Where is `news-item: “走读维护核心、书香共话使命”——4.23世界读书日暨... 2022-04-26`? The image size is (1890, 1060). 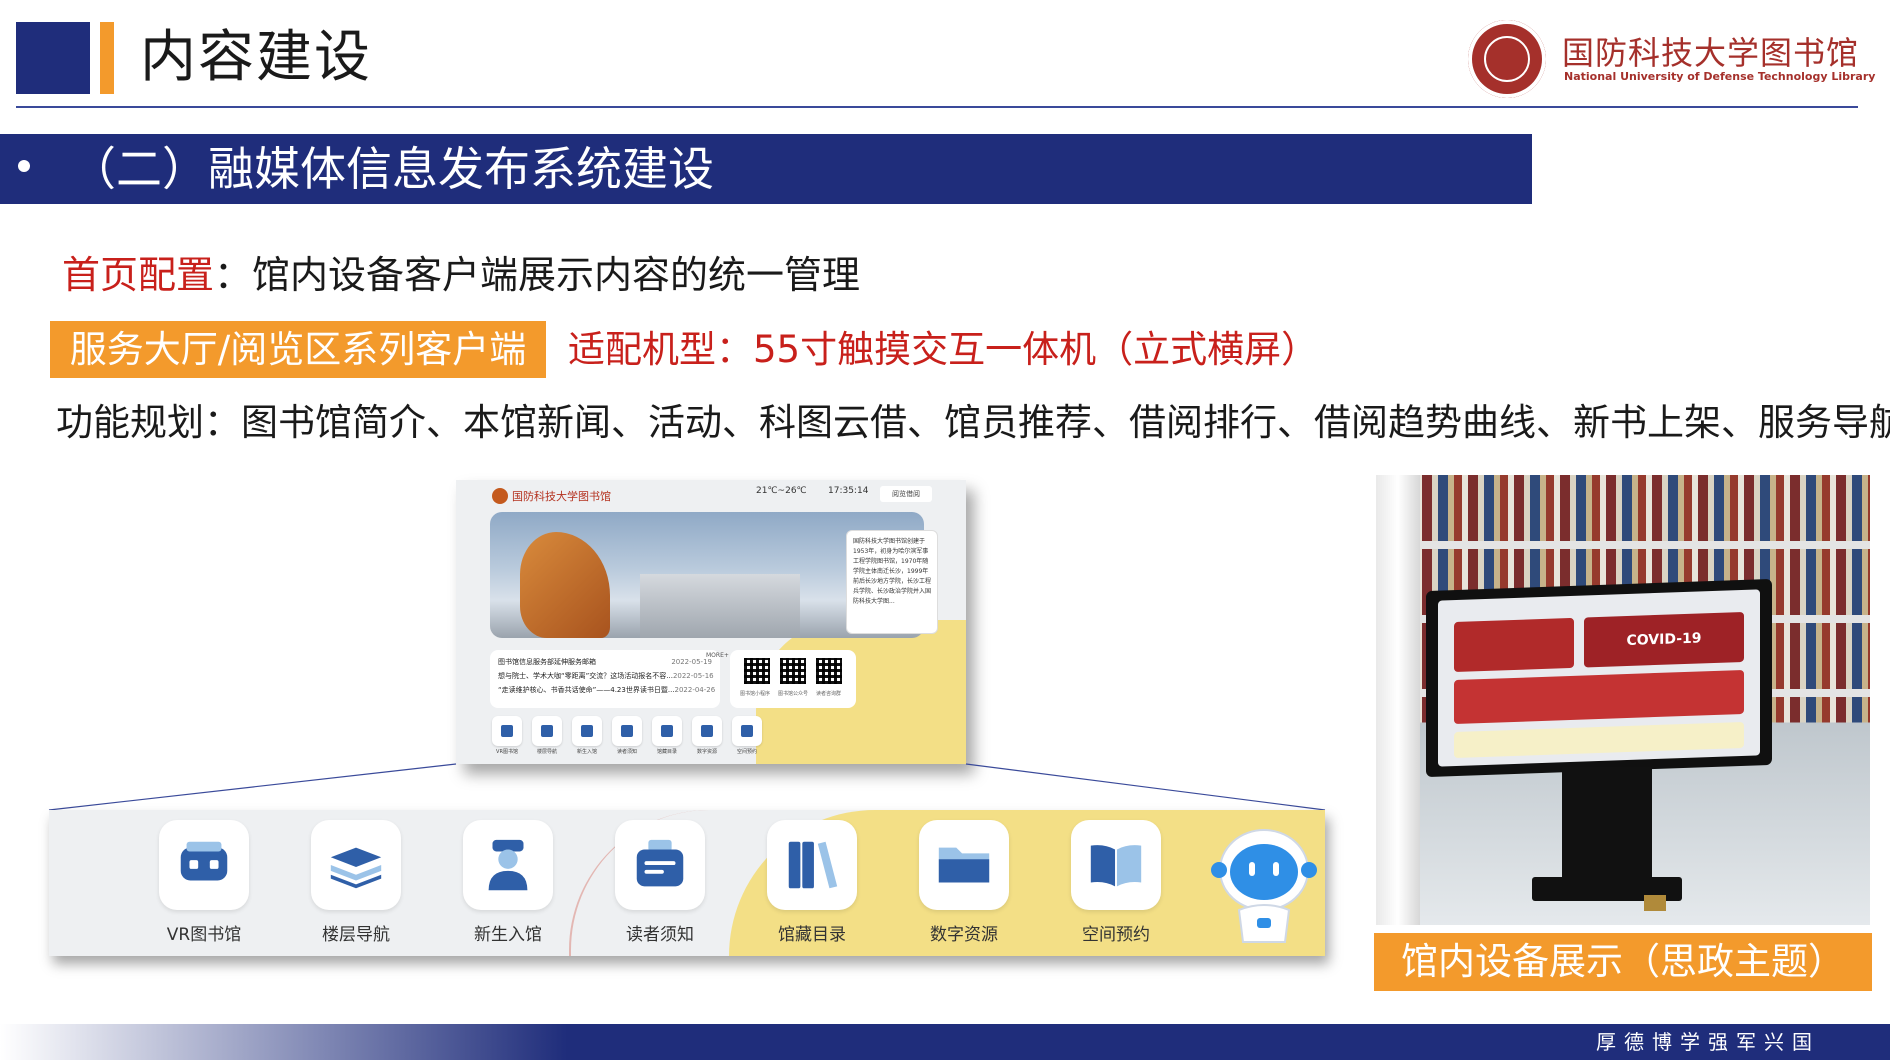 news-item: “走读维护核心、书香共话使命”——4.23世界读书日暨... 2022-04-26 is located at coordinates (606, 690).